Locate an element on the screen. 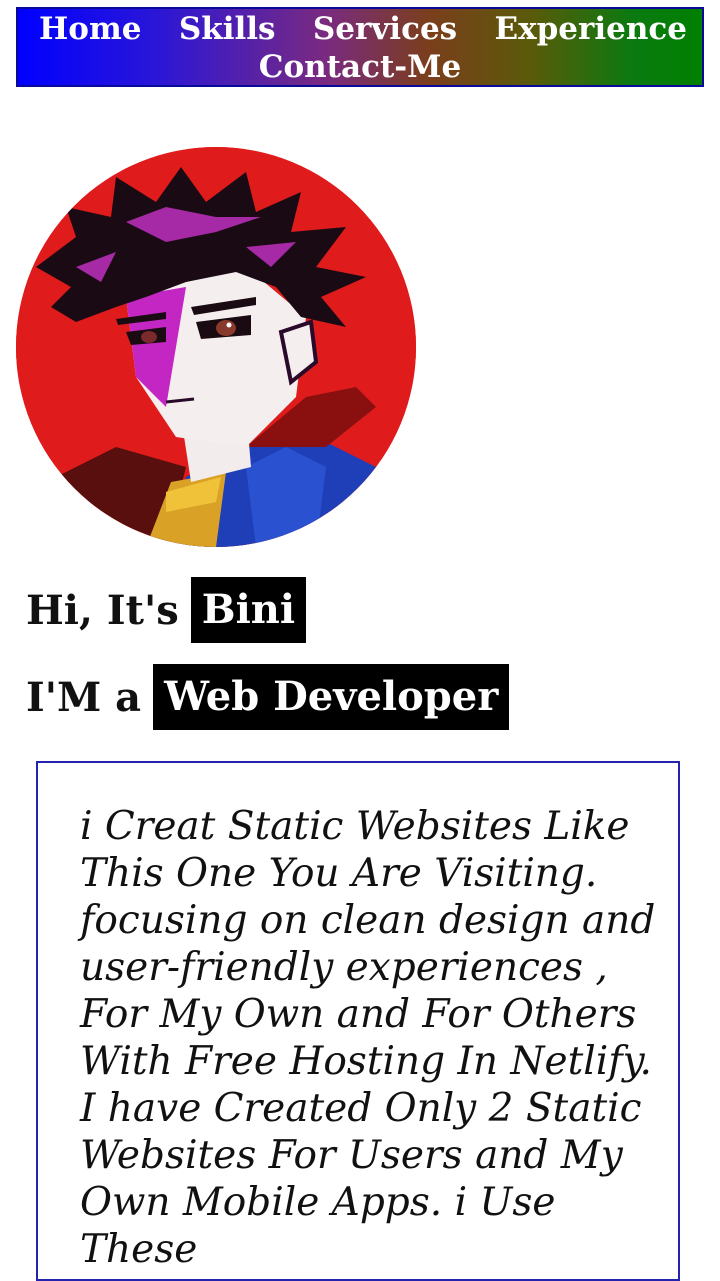  role-prefix: I'M a is located at coordinates (84, 697).